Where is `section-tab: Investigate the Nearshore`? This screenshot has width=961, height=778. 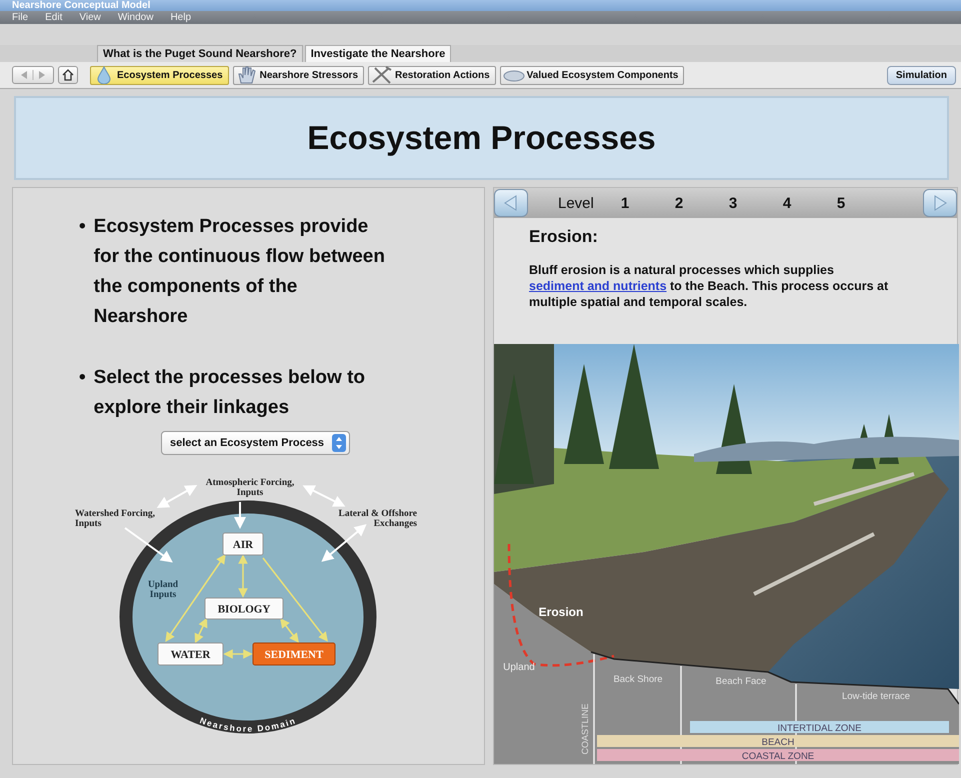 section-tab: Investigate the Nearshore is located at coordinates (378, 53).